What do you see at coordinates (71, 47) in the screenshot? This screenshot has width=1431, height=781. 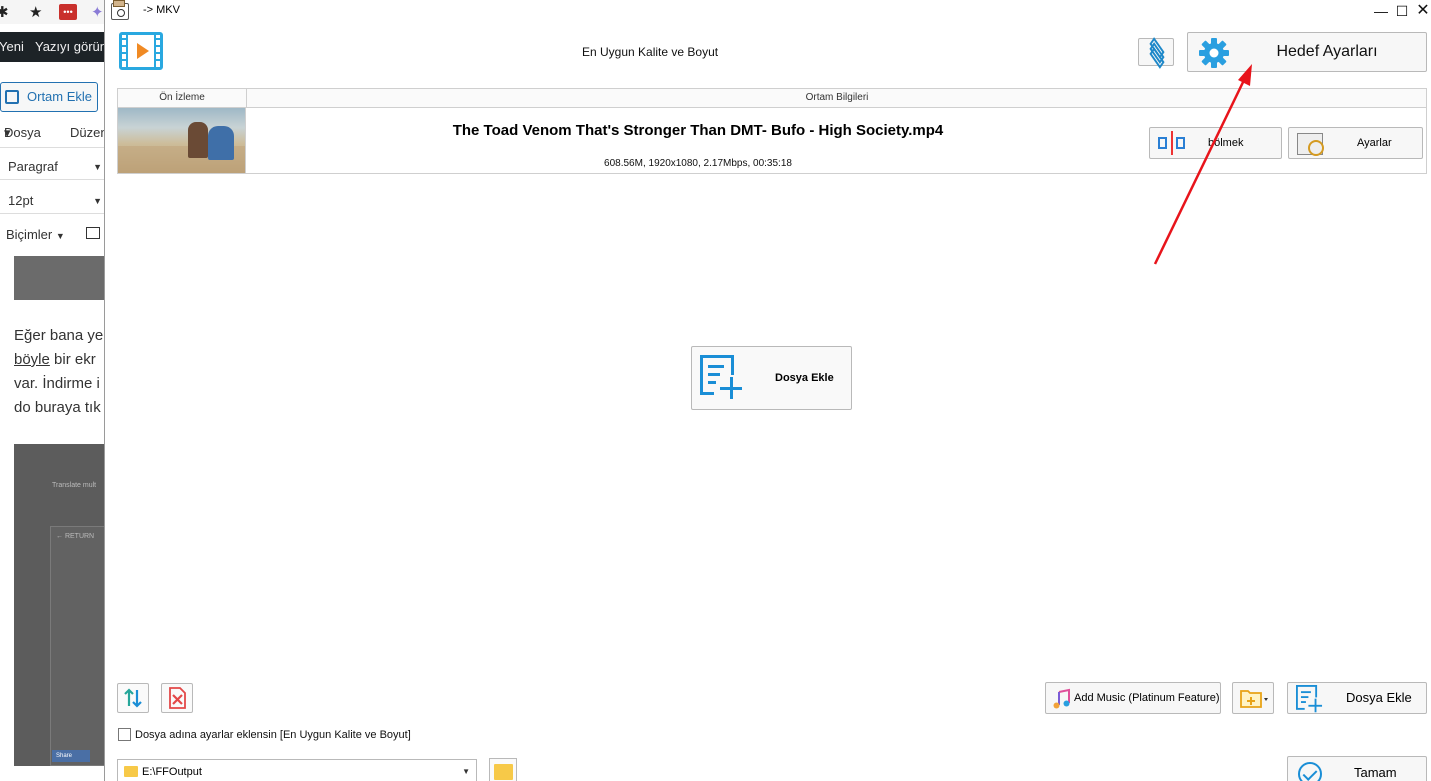 I see `admin-view-post-link: Yazıyı görün` at bounding box center [71, 47].